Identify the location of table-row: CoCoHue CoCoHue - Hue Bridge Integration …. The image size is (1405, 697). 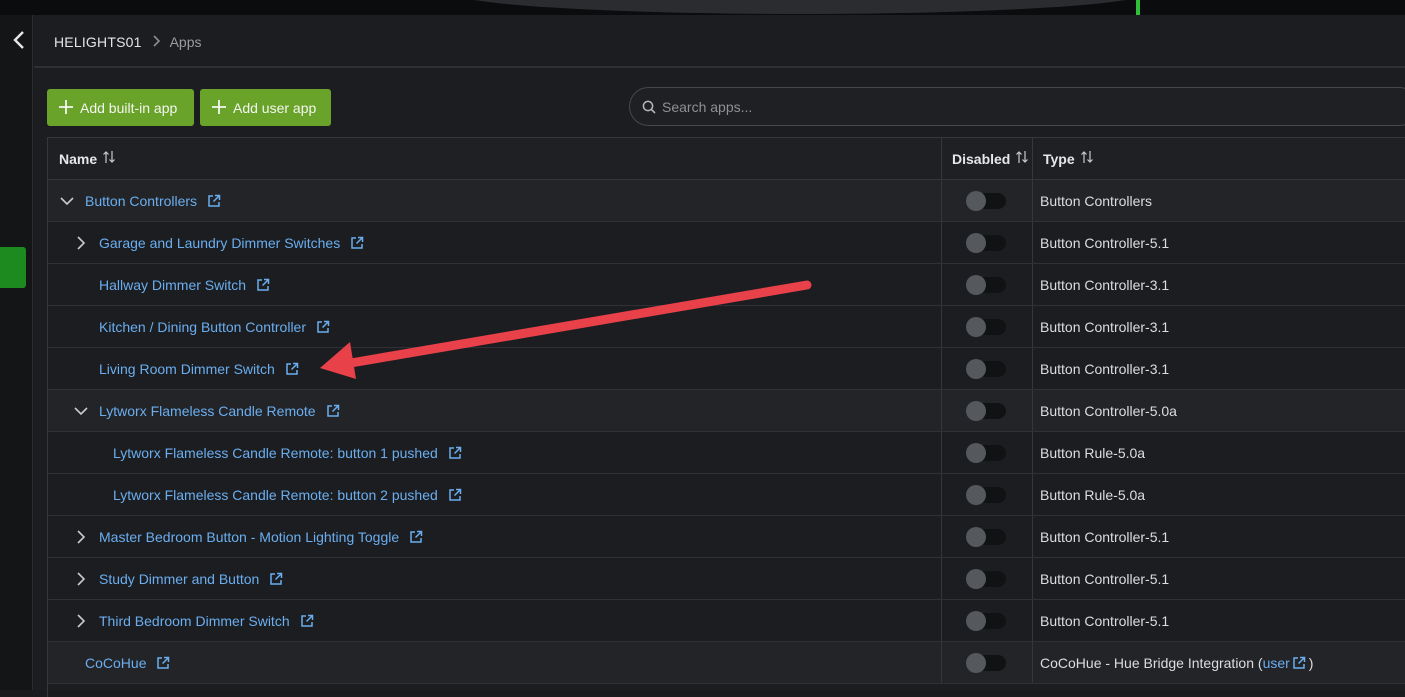
(726, 663).